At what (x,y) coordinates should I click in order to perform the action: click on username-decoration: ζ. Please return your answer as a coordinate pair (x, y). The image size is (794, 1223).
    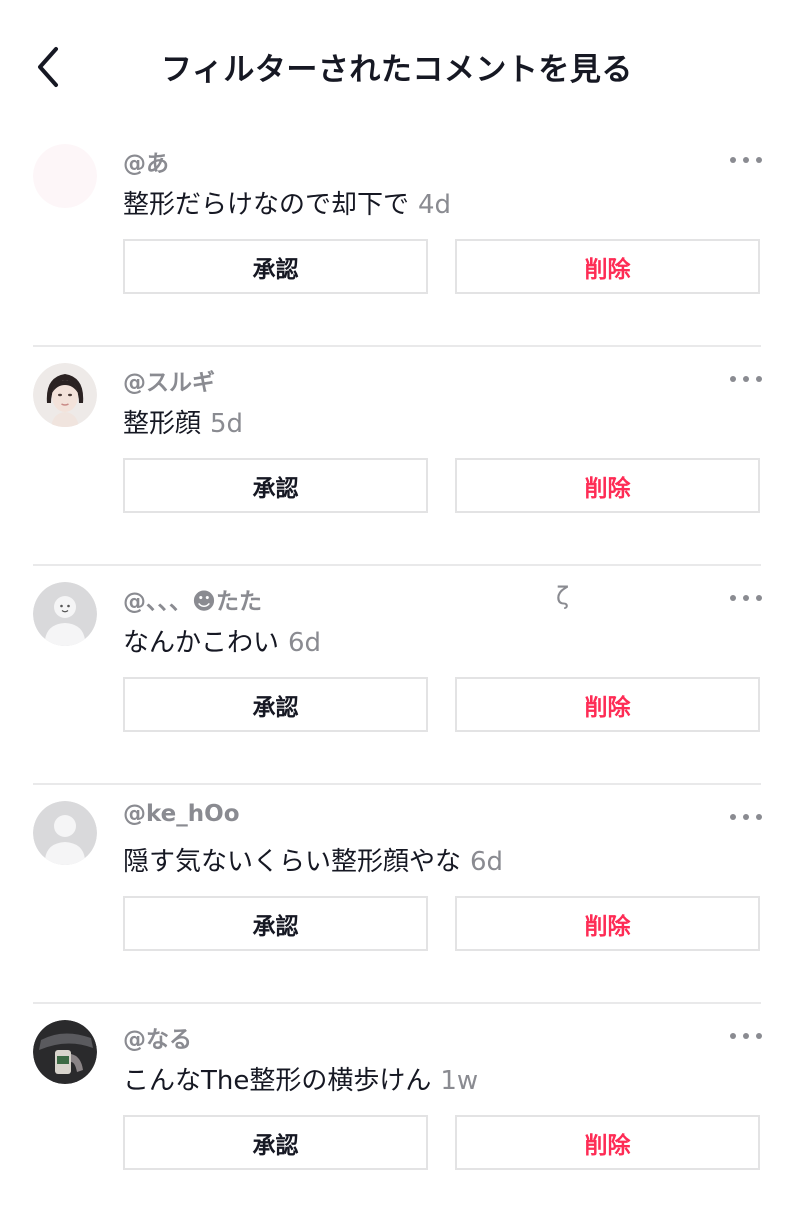
    Looking at the image, I should click on (563, 596).